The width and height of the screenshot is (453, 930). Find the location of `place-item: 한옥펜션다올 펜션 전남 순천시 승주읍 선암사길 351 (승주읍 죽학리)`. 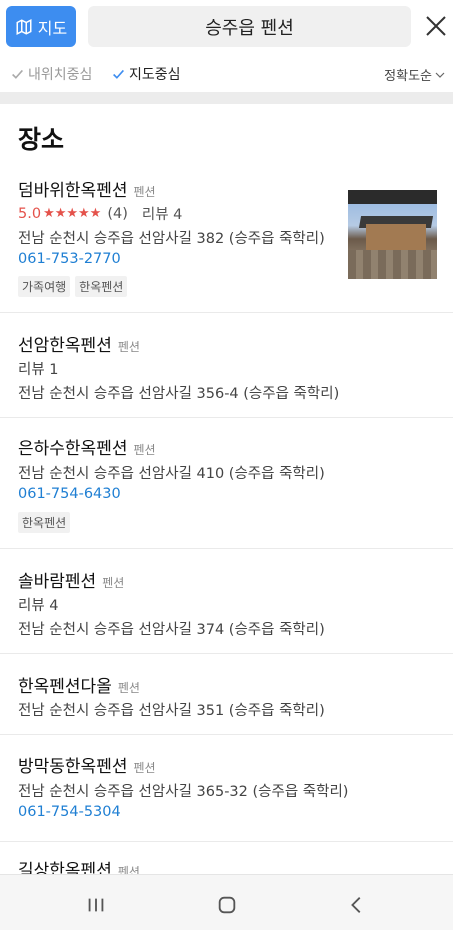

place-item: 한옥펜션다올 펜션 전남 순천시 승주읍 선암사길 351 (승주읍 죽학리) is located at coordinates (226, 694).